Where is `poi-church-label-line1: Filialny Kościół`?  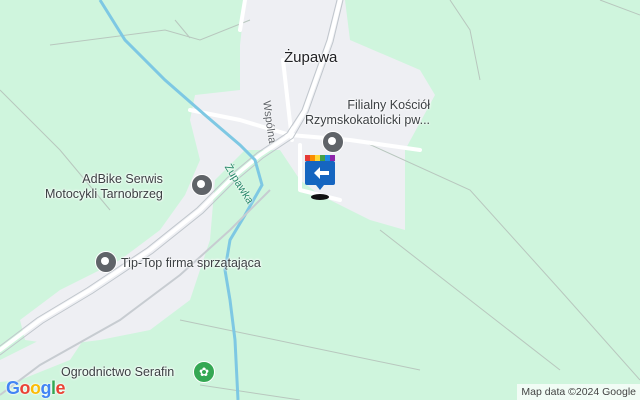
poi-church-label-line1: Filialny Kościół is located at coordinates (389, 105).